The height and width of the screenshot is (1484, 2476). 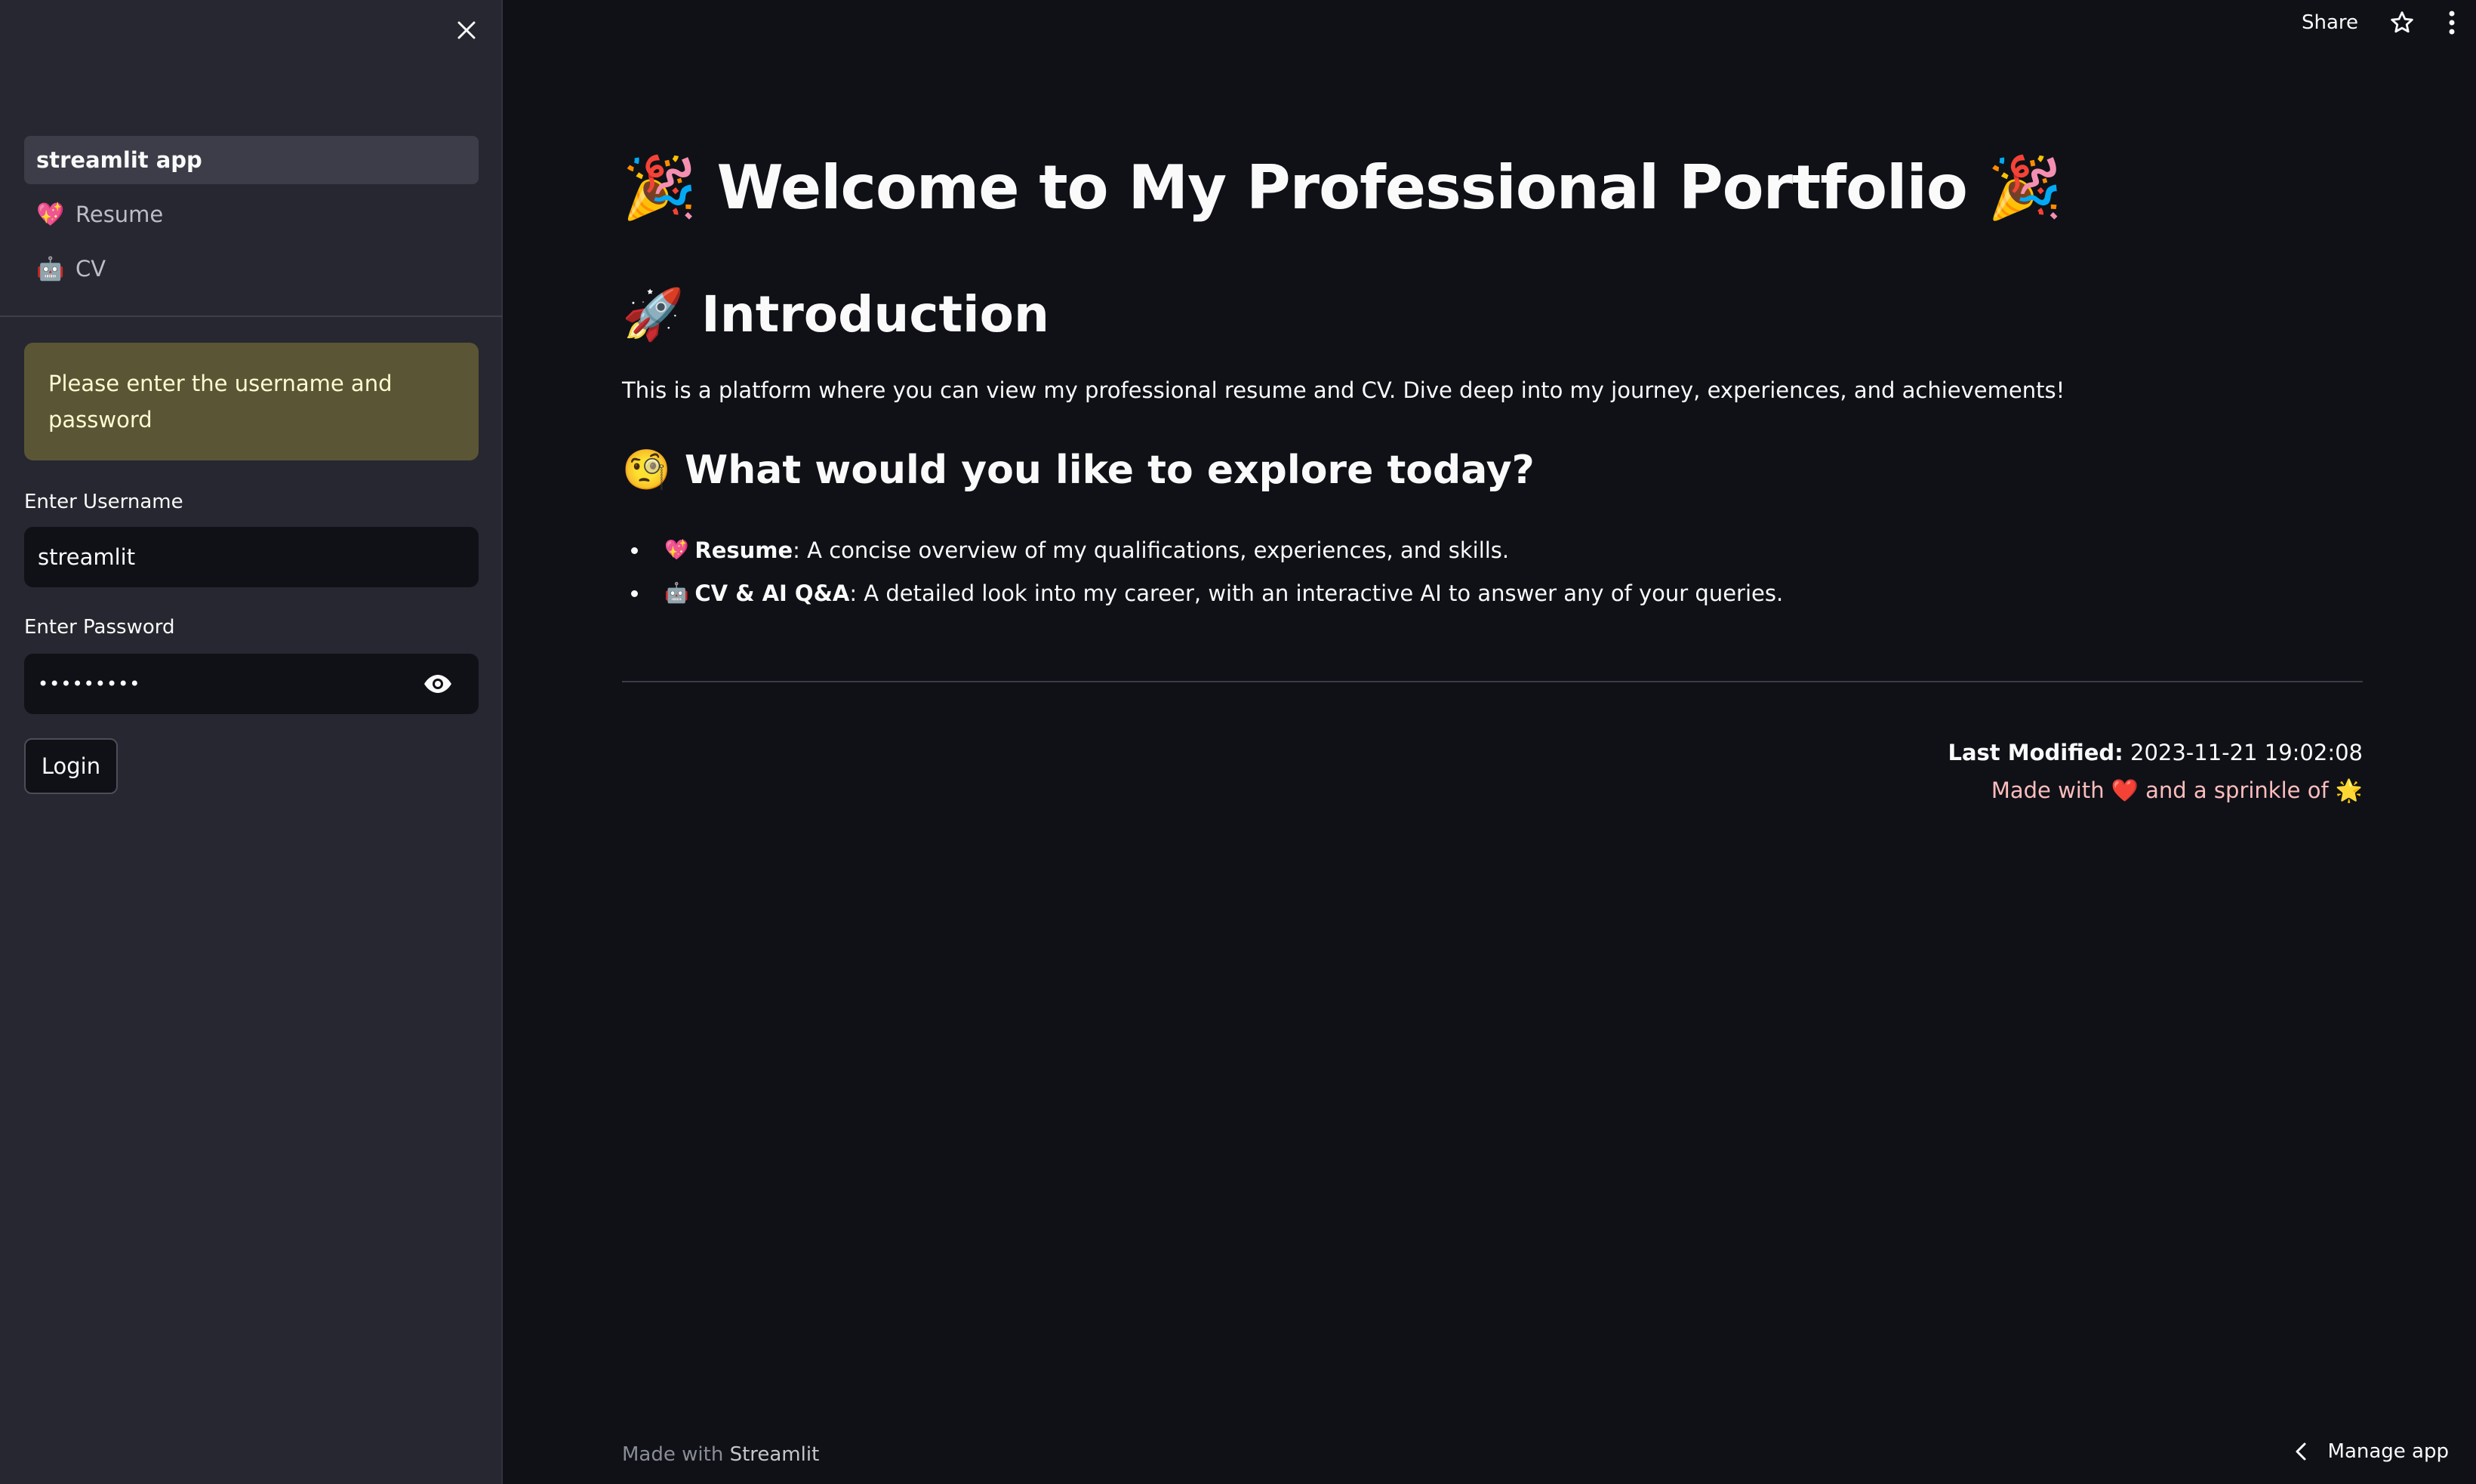 What do you see at coordinates (119, 160) in the screenshot?
I see `sidebar-item-label: streamlit app` at bounding box center [119, 160].